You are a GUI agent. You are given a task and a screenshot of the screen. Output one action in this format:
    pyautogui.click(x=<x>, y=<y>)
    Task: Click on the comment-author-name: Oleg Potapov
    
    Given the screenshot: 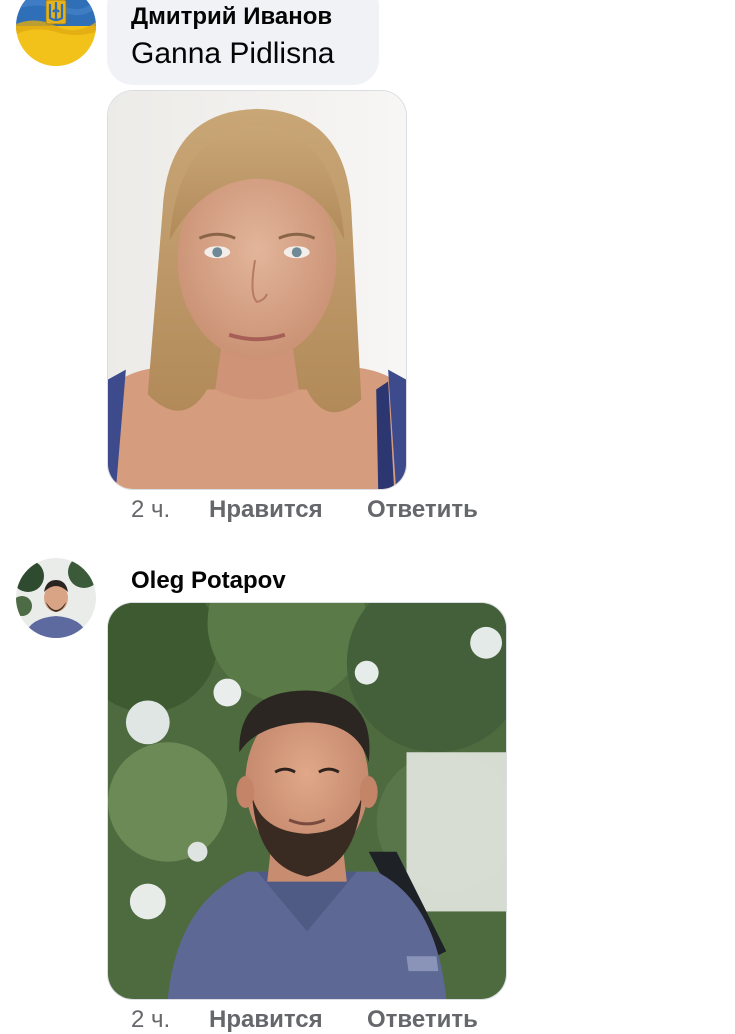 What is the action you would take?
    pyautogui.click(x=208, y=581)
    